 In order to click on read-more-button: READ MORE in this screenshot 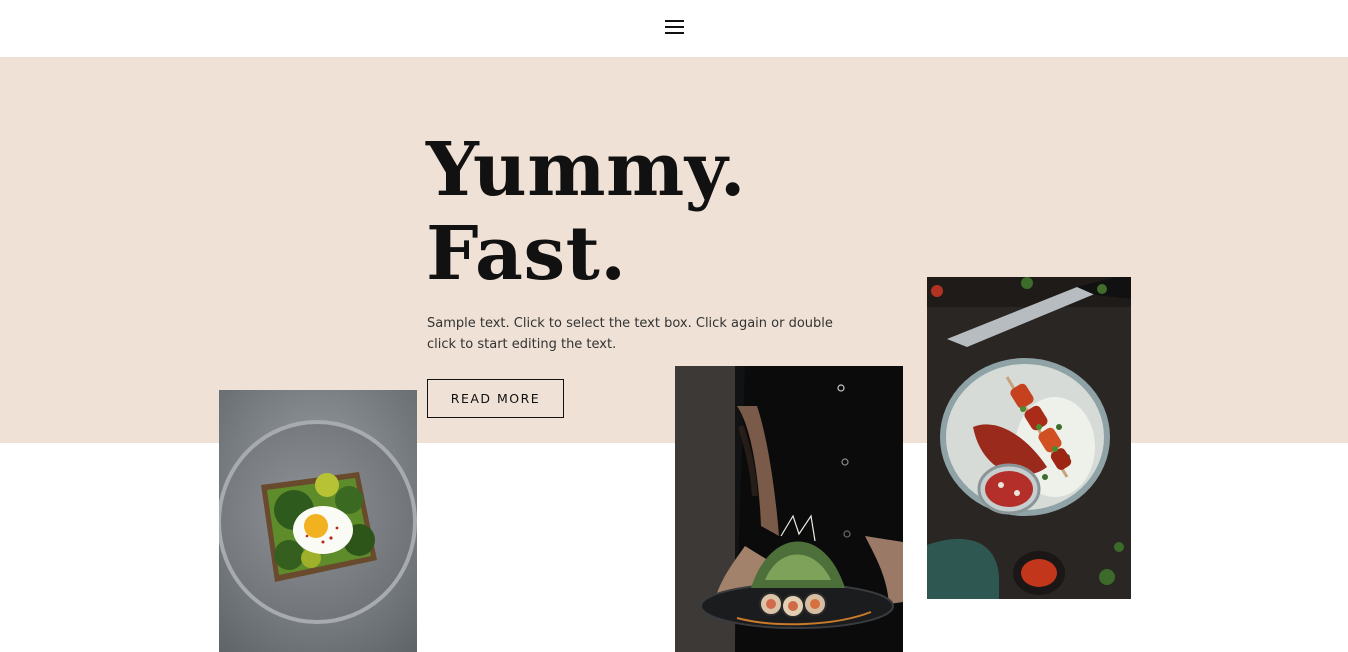, I will do `click(495, 398)`.